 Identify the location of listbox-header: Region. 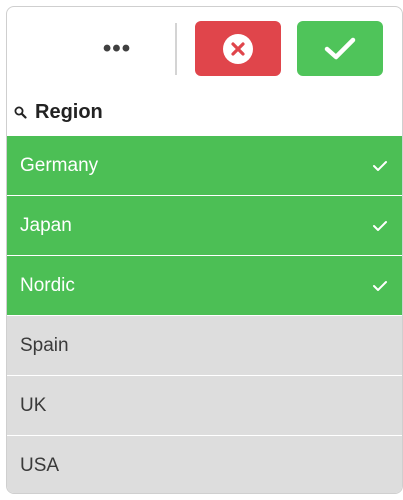
(204, 112).